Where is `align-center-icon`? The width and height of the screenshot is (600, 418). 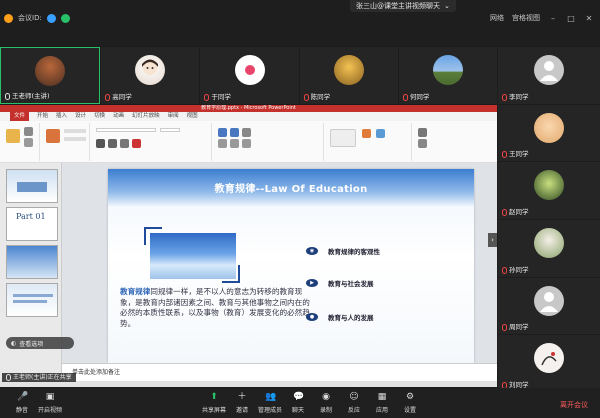
align-center-icon is located at coordinates (234, 143).